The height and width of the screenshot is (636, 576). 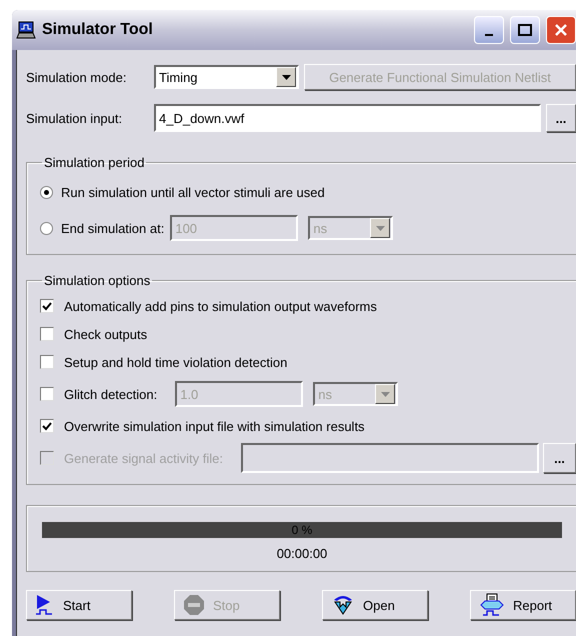 I want to click on app-icon, so click(x=26, y=30).